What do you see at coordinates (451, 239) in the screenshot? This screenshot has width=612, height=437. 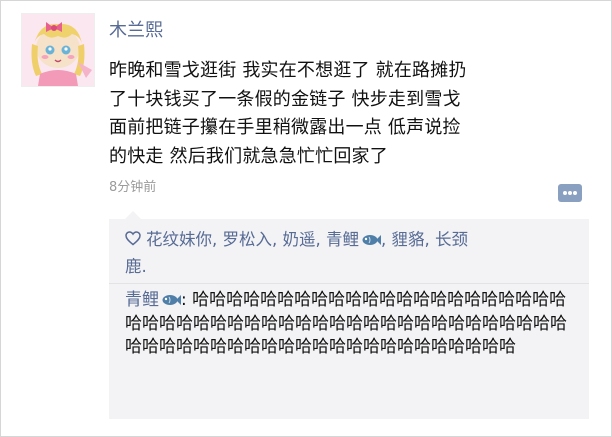 I see `like-name: 长颈` at bounding box center [451, 239].